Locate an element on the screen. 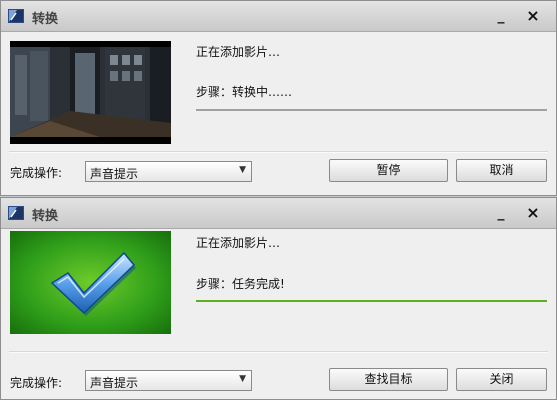 The width and height of the screenshot is (557, 400). close-button: 关闭 is located at coordinates (501, 379).